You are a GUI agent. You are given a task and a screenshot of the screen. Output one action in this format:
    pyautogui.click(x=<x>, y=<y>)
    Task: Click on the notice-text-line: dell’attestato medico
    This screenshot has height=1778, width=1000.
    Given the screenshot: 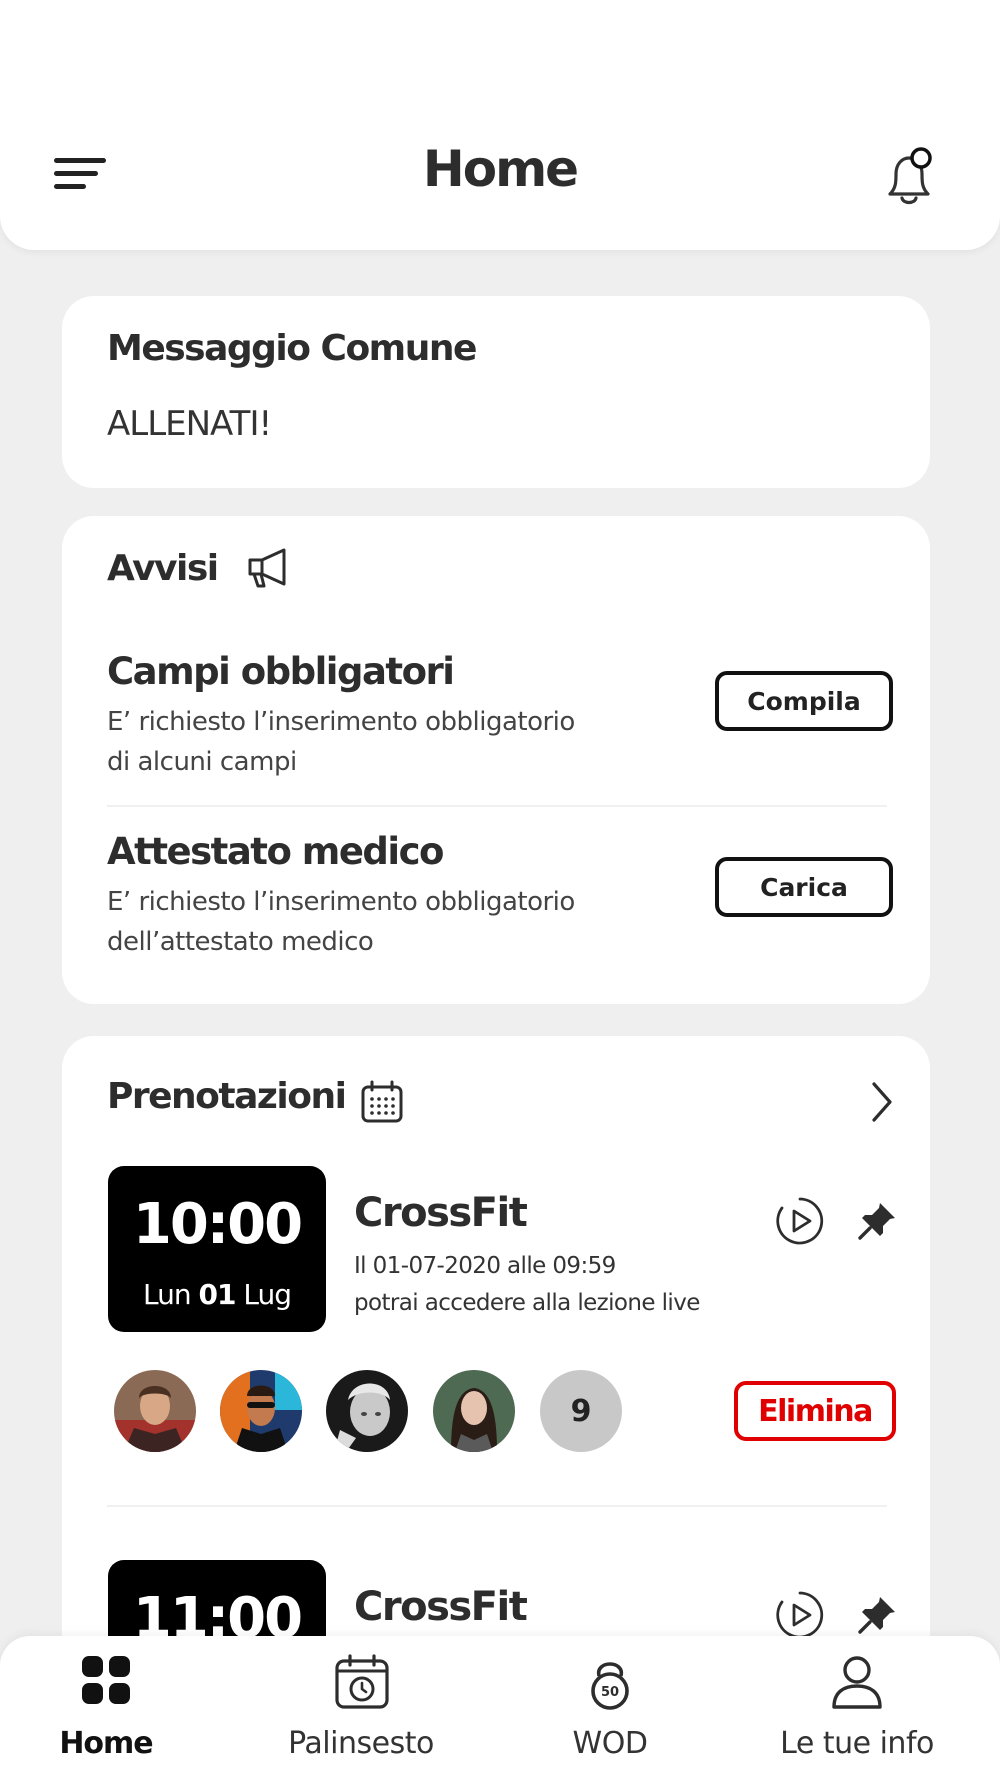 What is the action you would take?
    pyautogui.click(x=240, y=942)
    